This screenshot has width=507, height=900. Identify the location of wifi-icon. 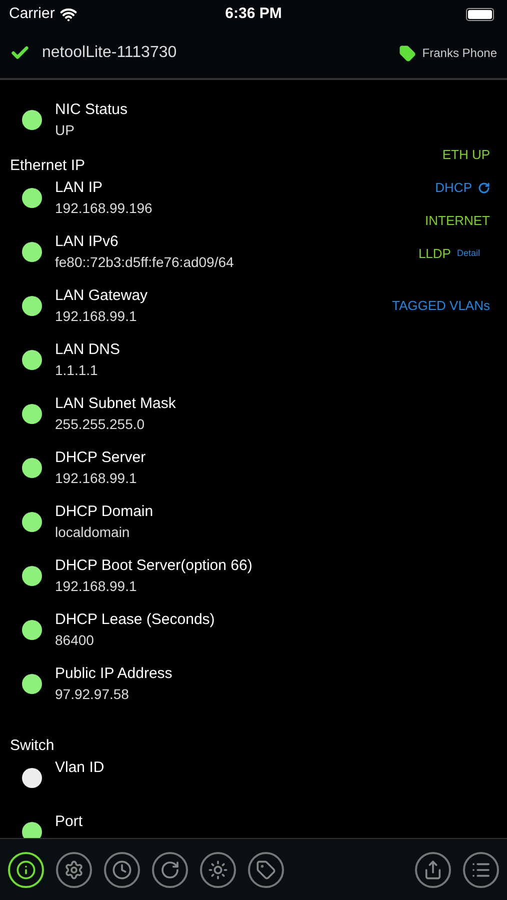
(68, 14).